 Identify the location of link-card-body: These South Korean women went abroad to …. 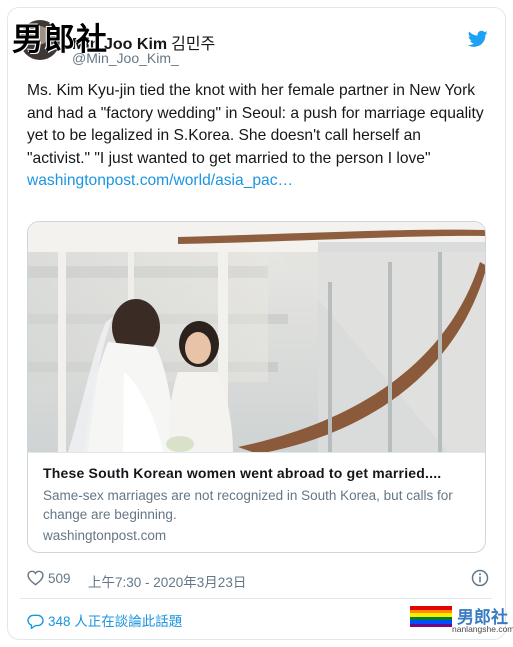
(256, 502).